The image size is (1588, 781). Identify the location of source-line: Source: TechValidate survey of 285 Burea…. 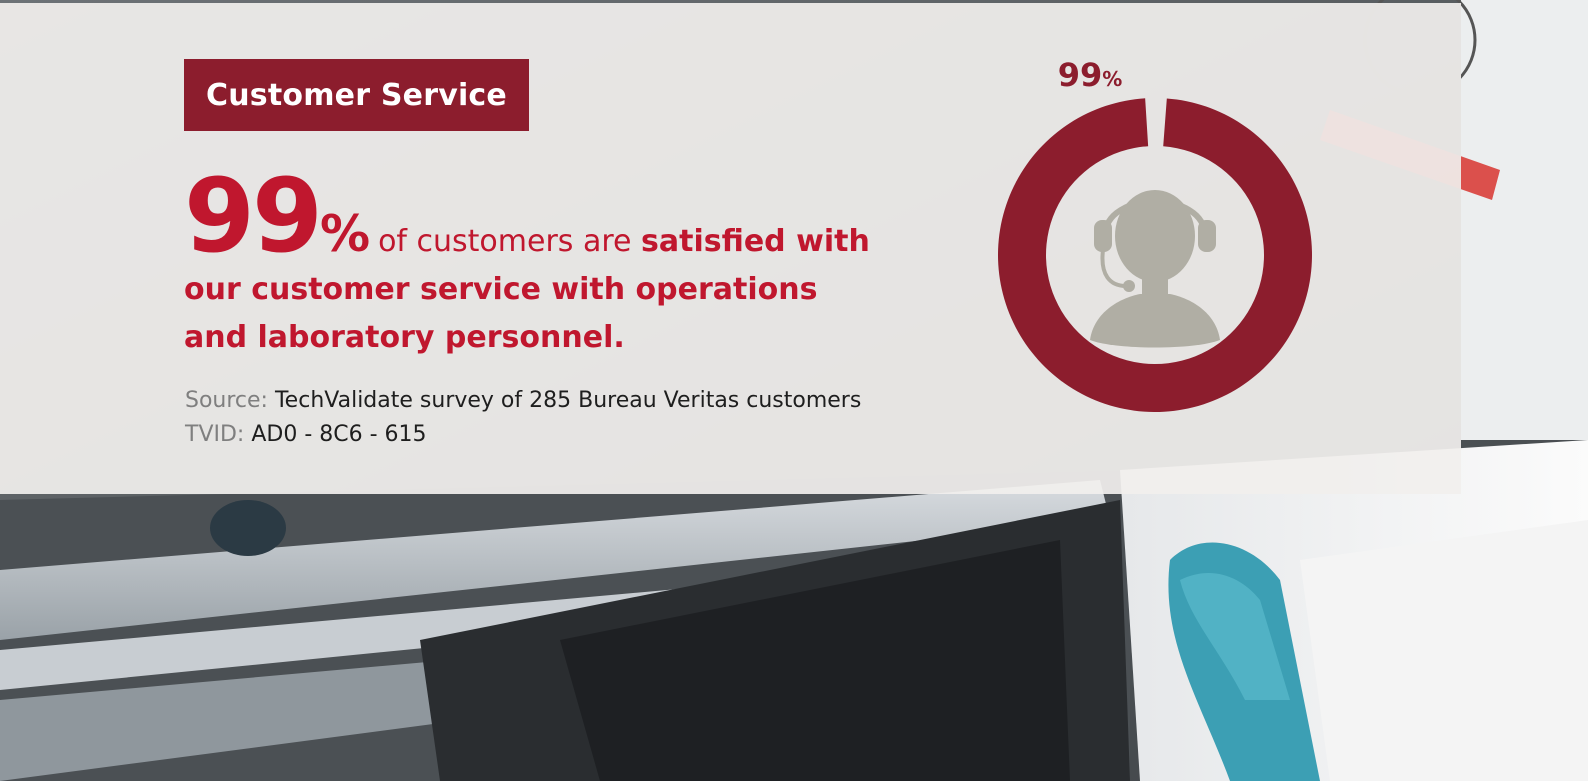
(523, 401).